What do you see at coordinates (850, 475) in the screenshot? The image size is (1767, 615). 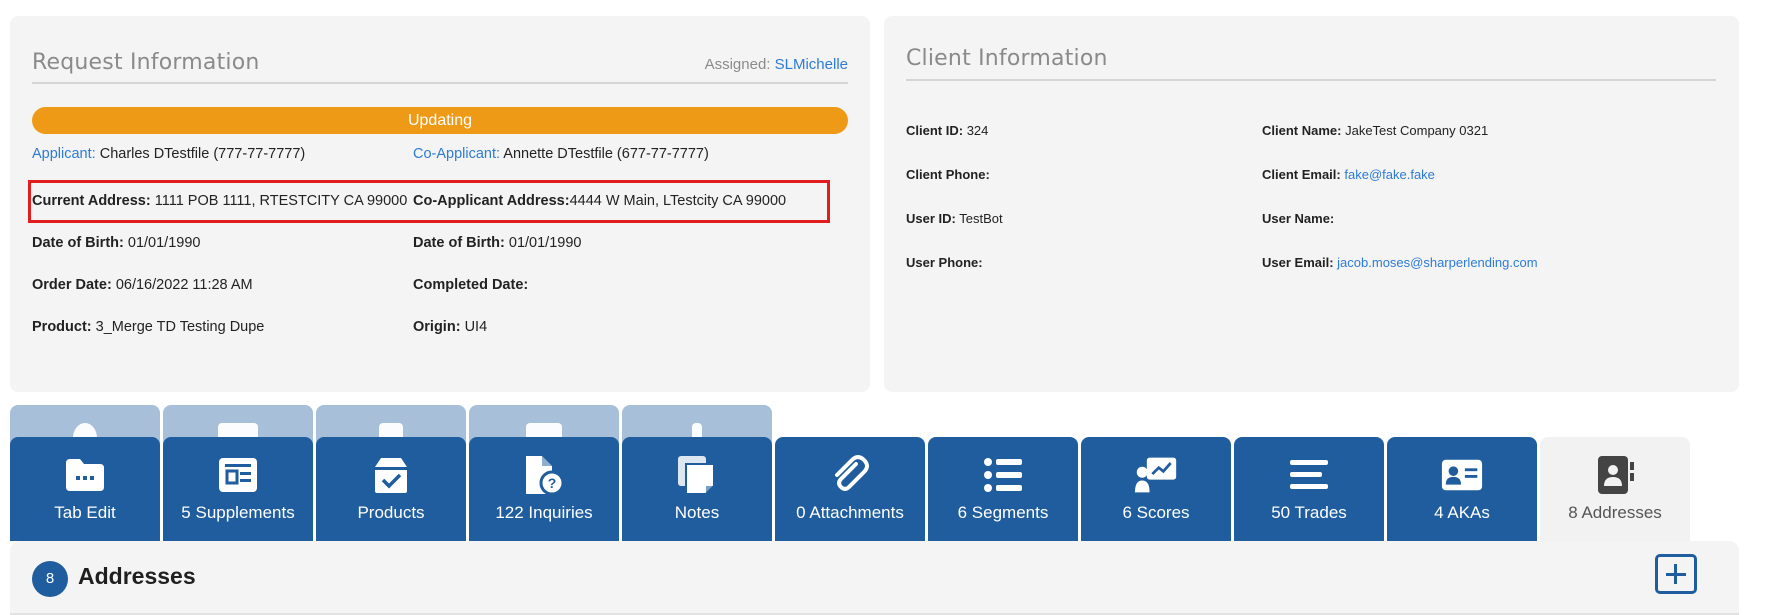 I see `paperclip-icon` at bounding box center [850, 475].